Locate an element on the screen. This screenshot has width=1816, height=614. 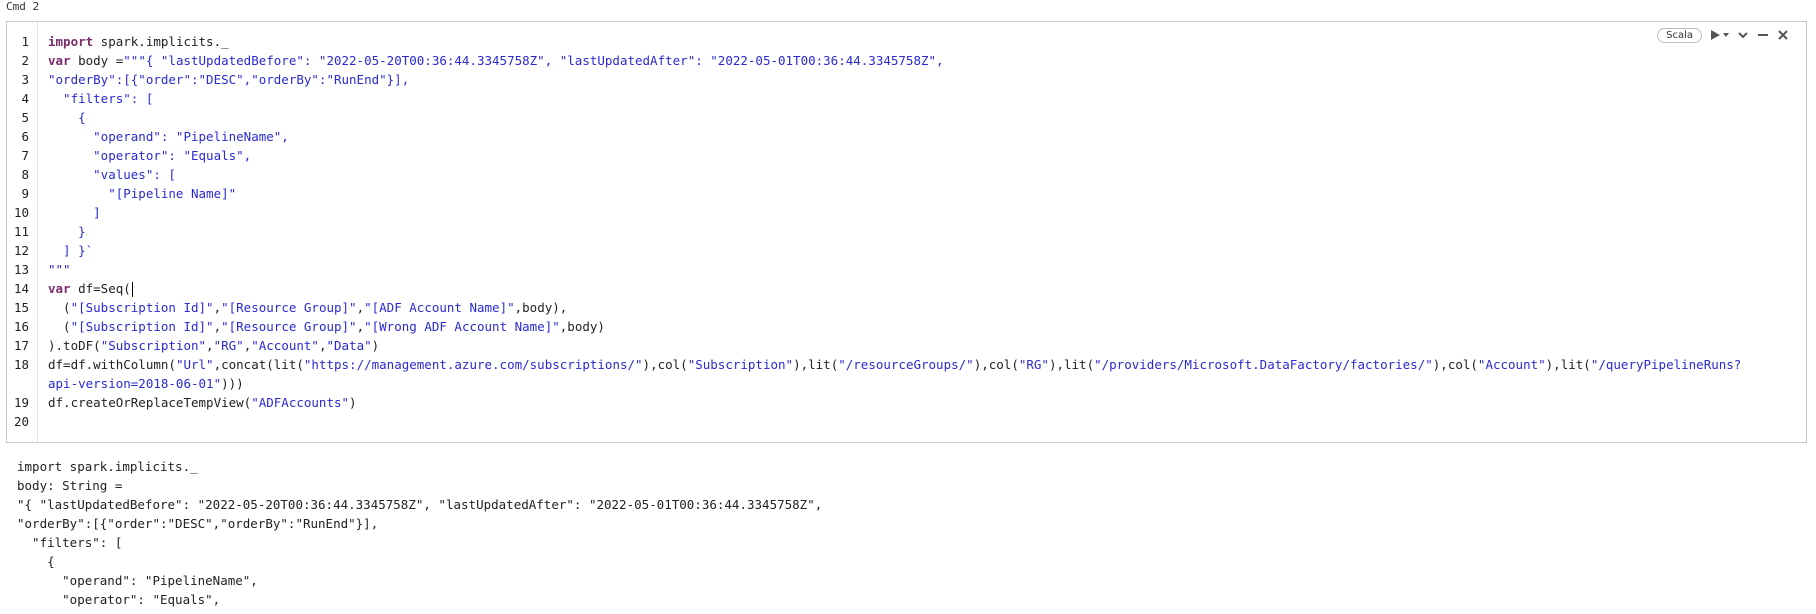
code-string: ] is located at coordinates (74, 212).